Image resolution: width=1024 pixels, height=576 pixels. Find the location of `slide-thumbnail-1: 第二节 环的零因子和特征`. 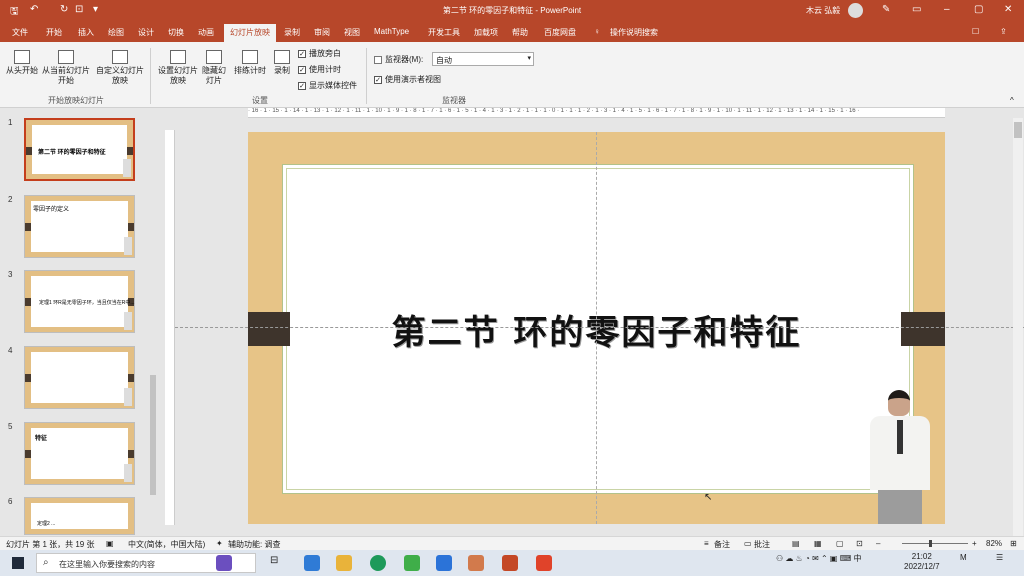

slide-thumbnail-1: 第二节 环的零因子和特征 is located at coordinates (79, 149).